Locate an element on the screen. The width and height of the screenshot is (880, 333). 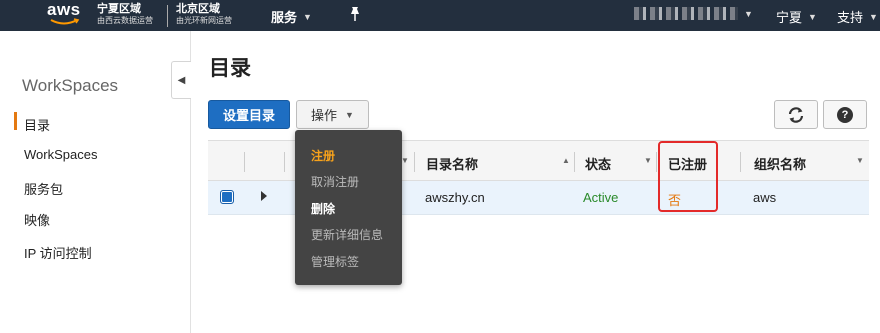
setup-directory-button: 设置目录 is located at coordinates (249, 114).